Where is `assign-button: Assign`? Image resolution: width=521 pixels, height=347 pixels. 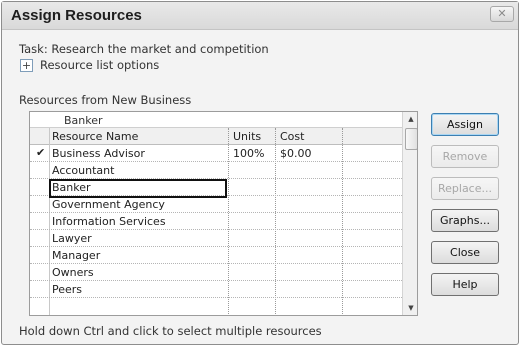
assign-button: Assign is located at coordinates (465, 124).